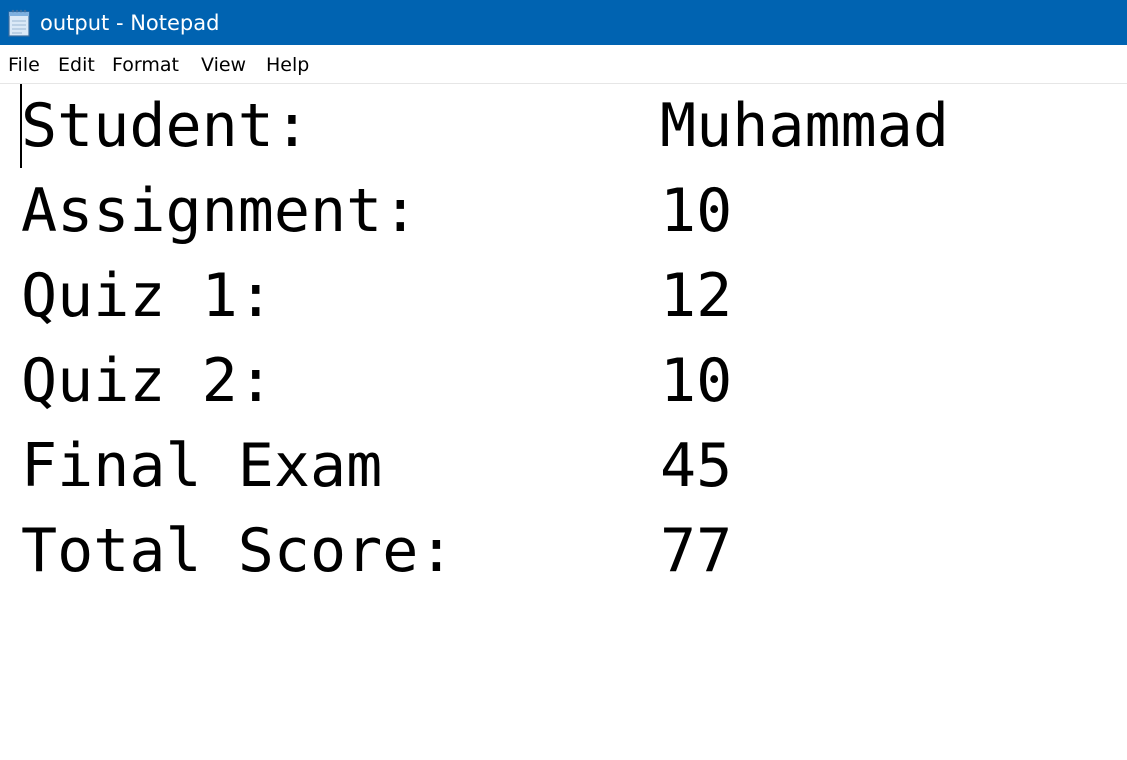 The width and height of the screenshot is (1127, 760). I want to click on menu-edit: Edit, so click(76, 65).